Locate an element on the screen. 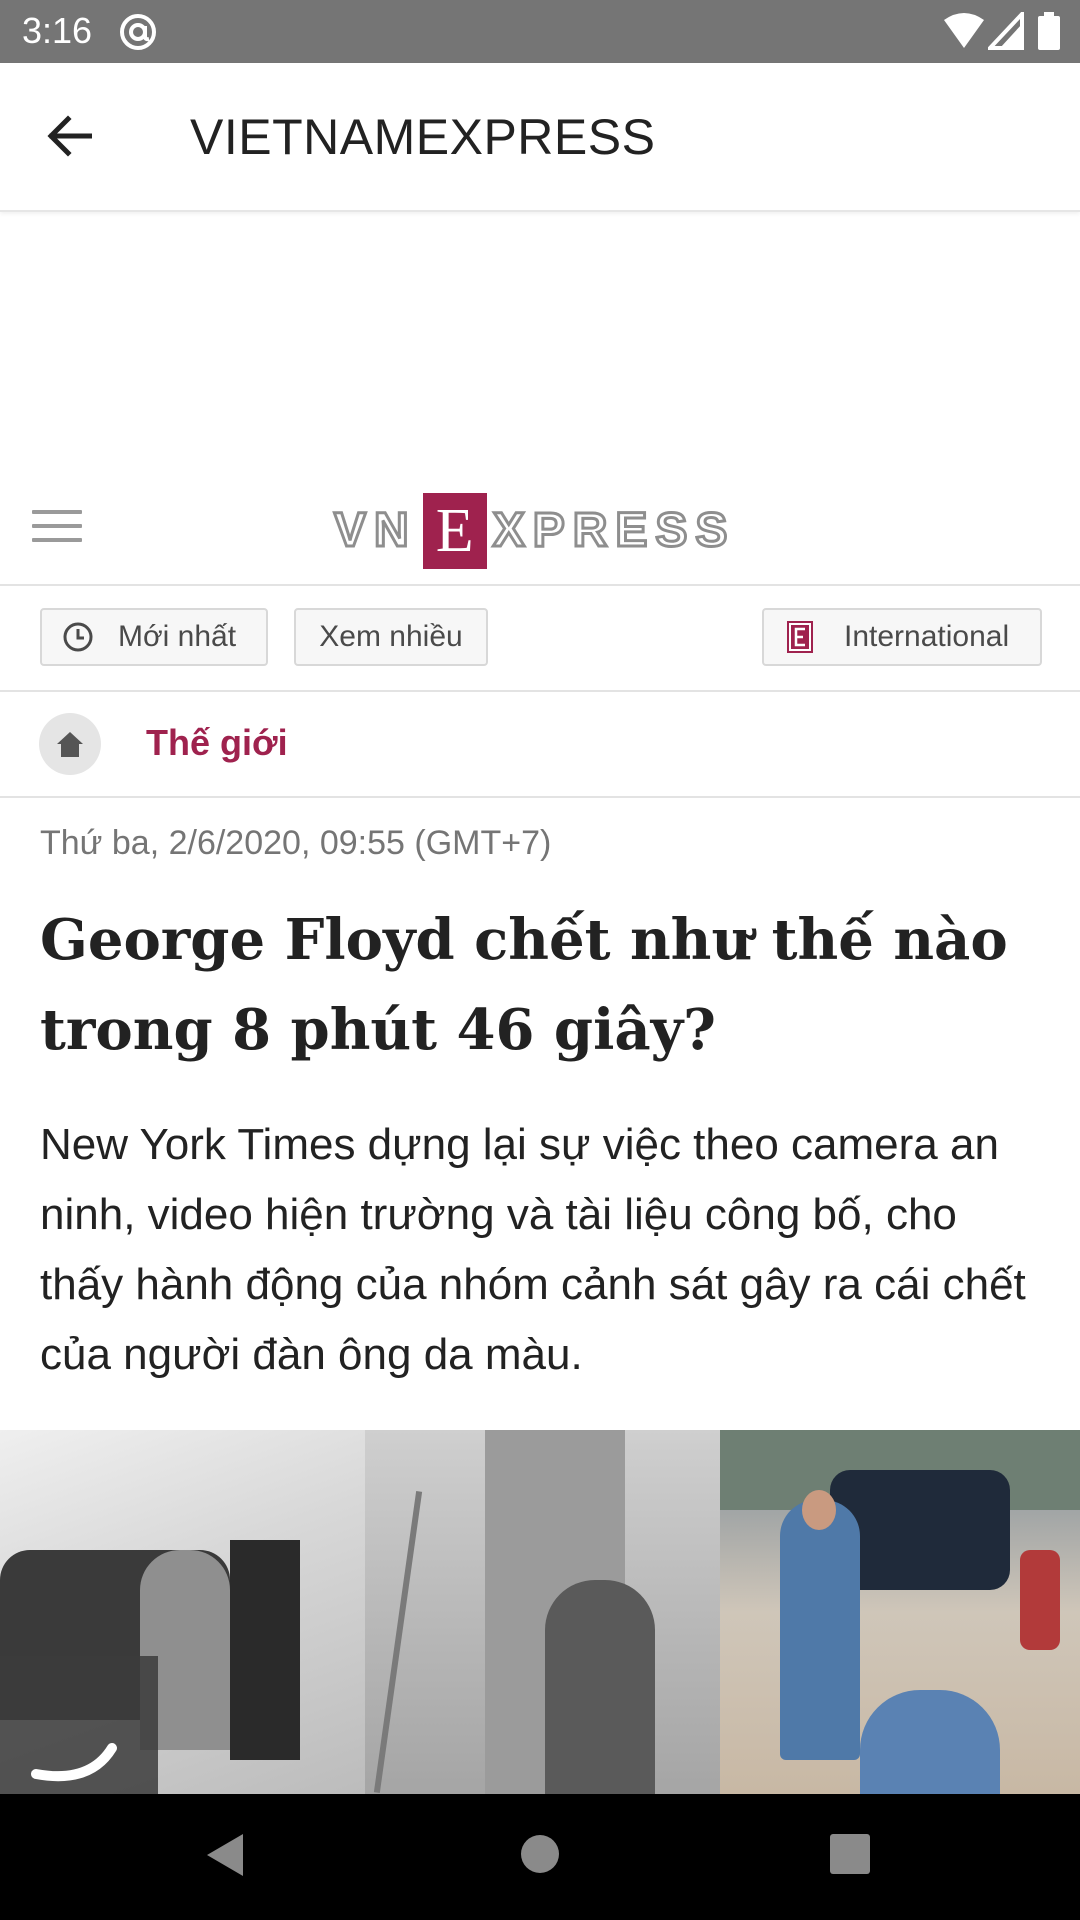 This screenshot has width=1080, height=1920. international-label: International is located at coordinates (927, 636).